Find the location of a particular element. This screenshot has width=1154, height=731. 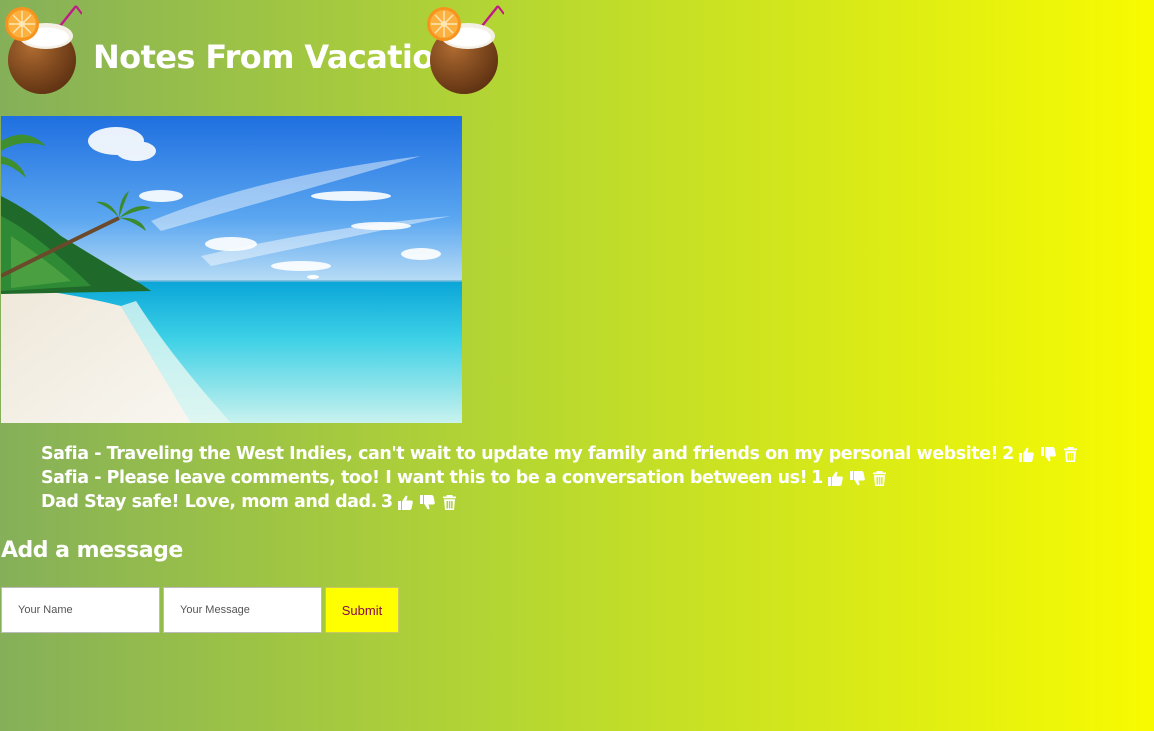

page-header: Notes From Vacation is located at coordinates (260, 50).